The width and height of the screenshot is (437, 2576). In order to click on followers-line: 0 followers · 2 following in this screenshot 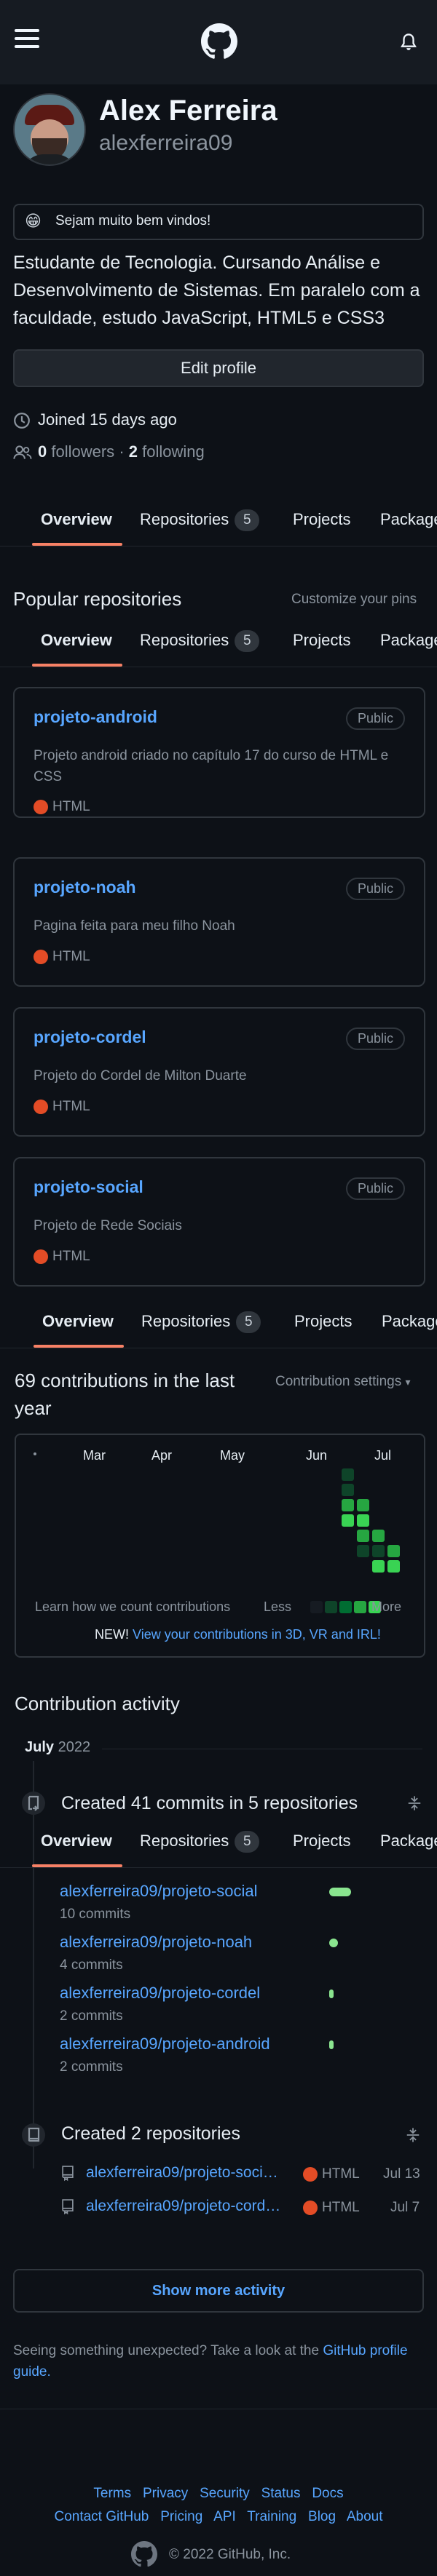, I will do `click(122, 451)`.